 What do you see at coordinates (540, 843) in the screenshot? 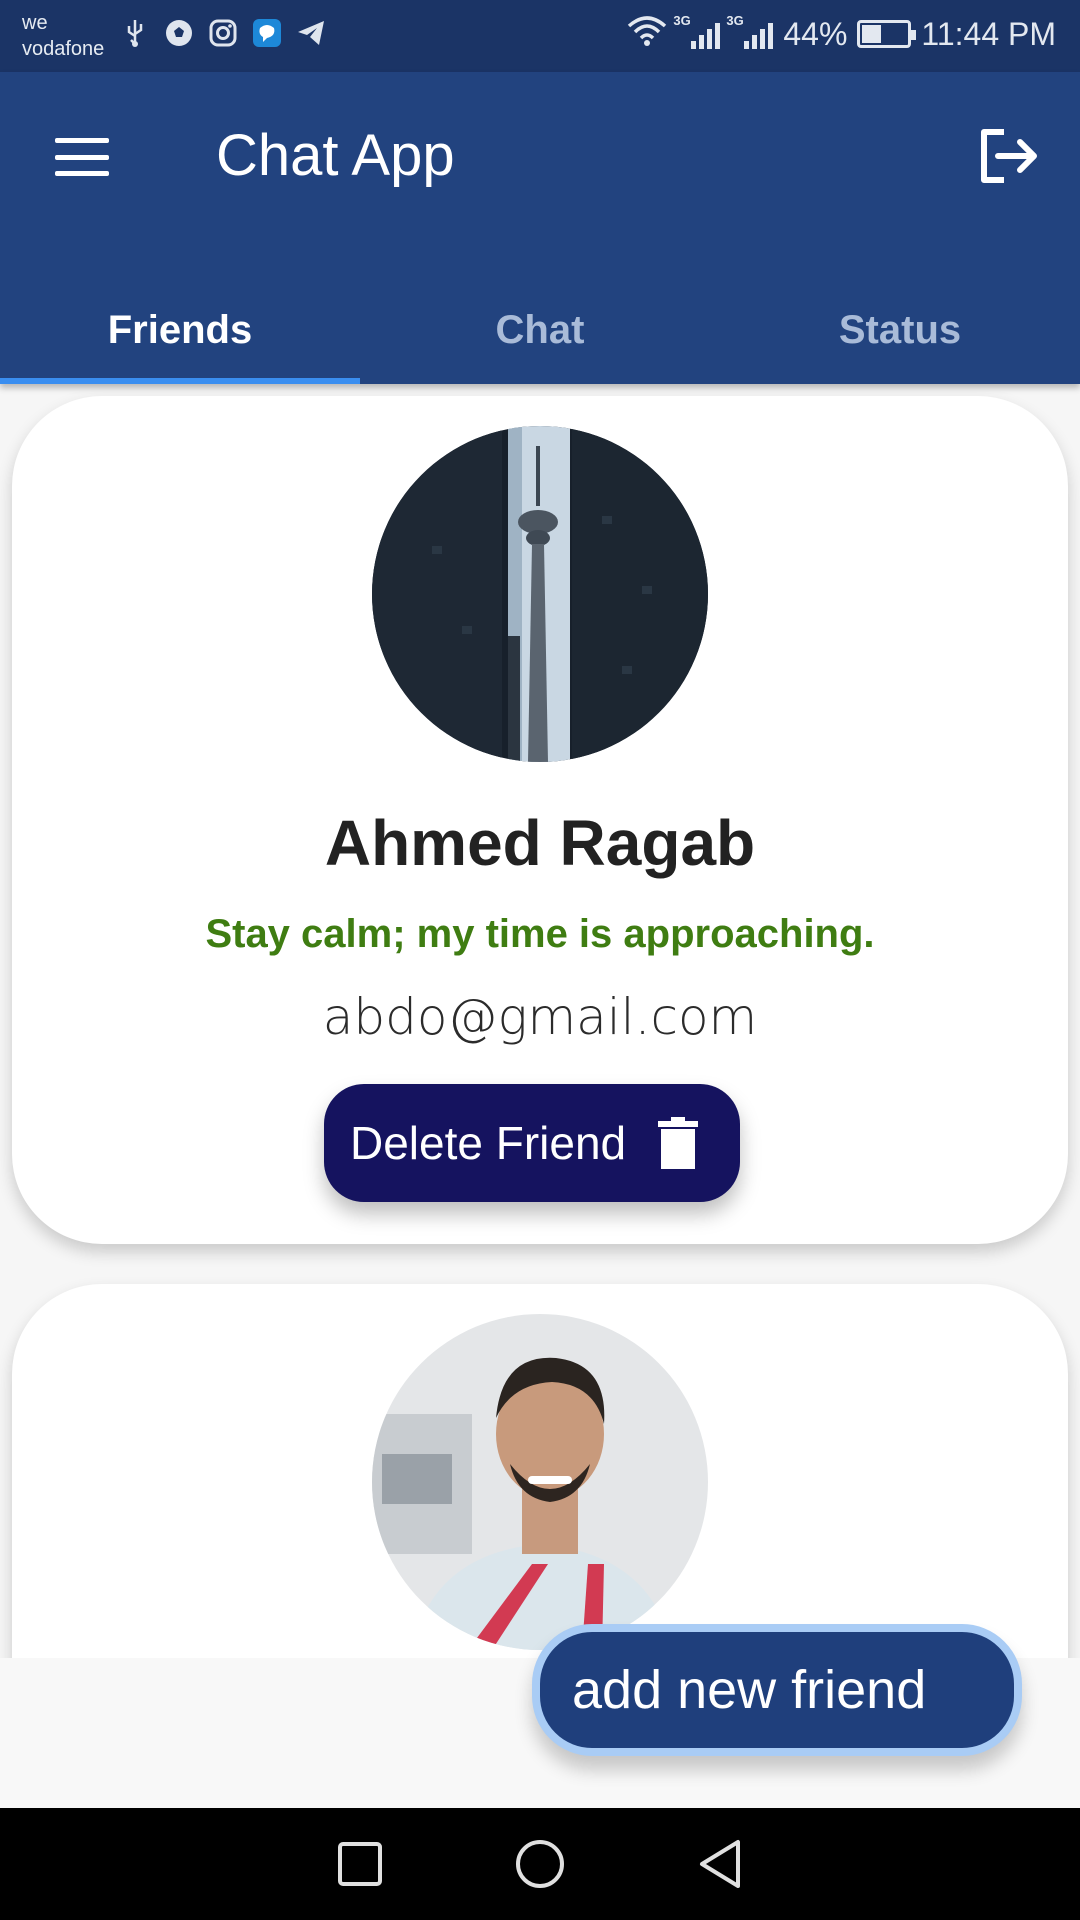
I see `friend-name: Ahmed Ragab` at bounding box center [540, 843].